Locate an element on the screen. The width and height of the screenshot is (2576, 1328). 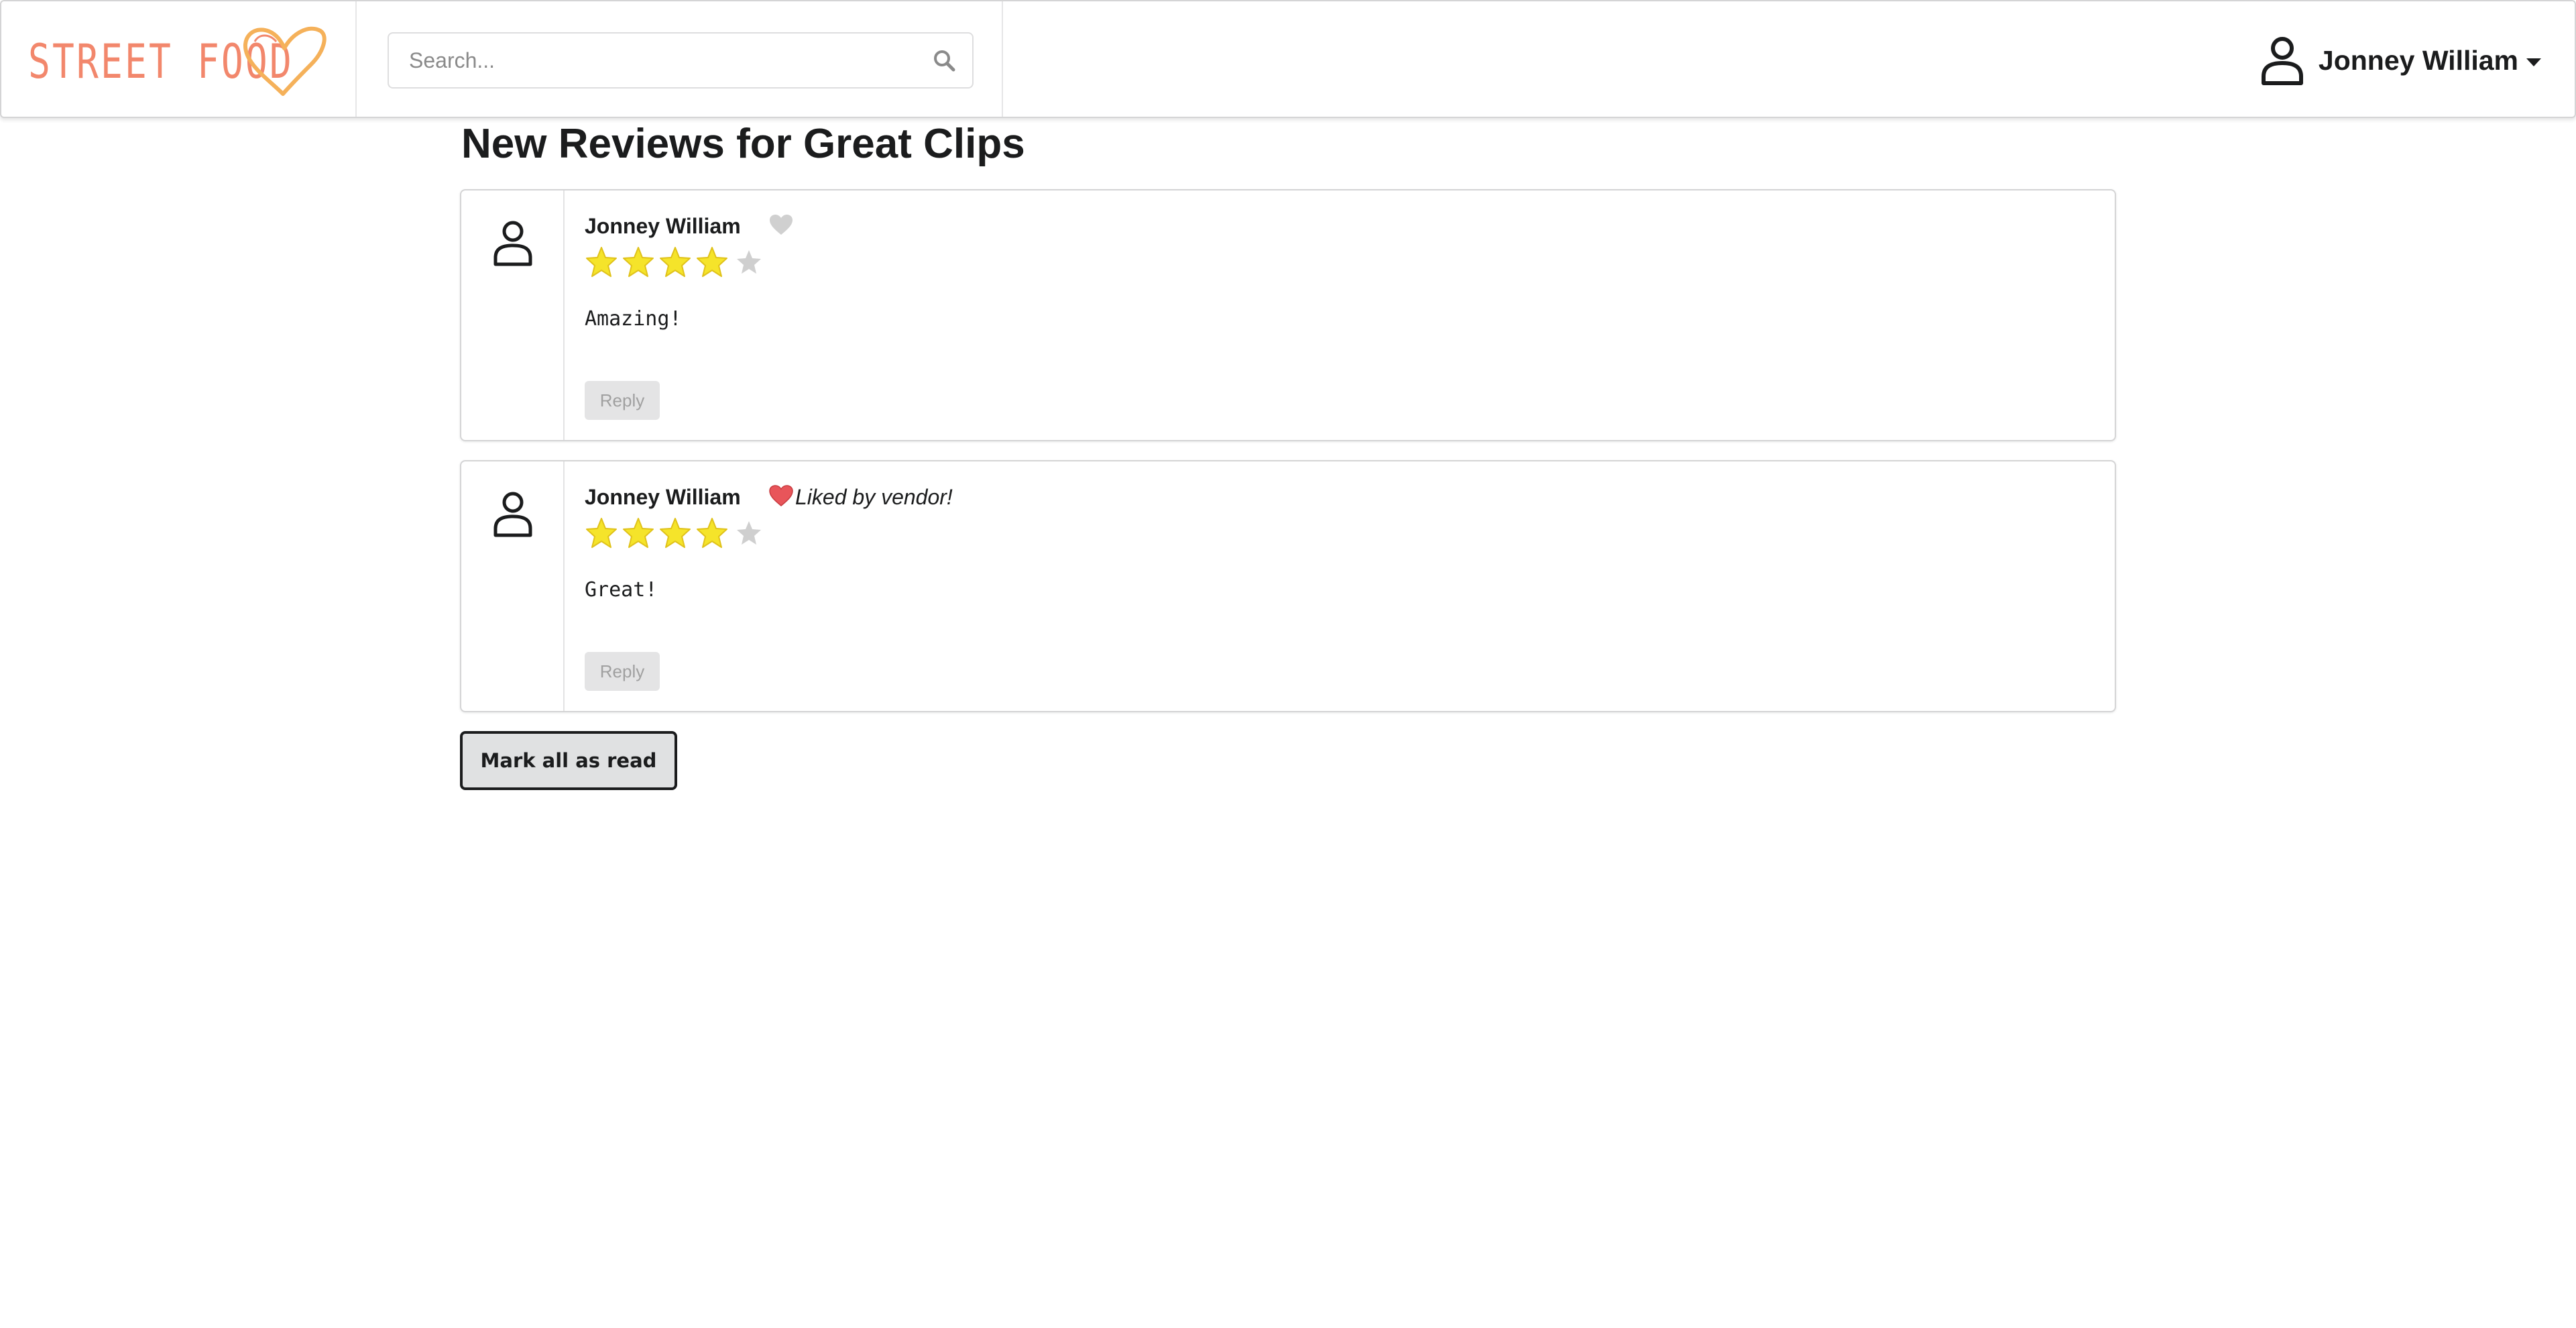
user-menu-dropdown: Jonney William is located at coordinates (2400, 61).